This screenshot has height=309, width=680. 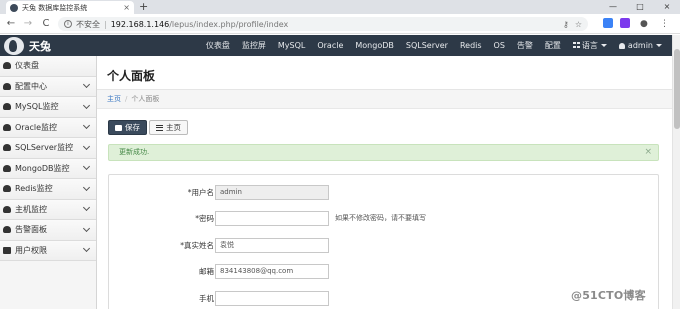 What do you see at coordinates (383, 192) in the screenshot?
I see `form-row-username: *用户名 admin` at bounding box center [383, 192].